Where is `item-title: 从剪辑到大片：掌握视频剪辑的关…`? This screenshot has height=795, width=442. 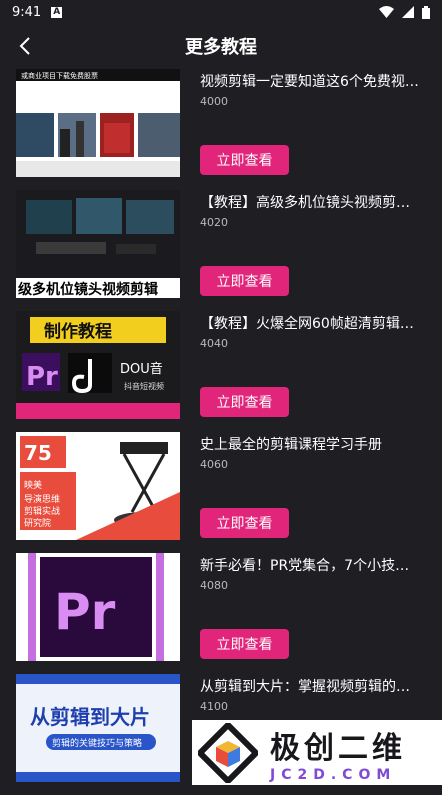 item-title: 从剪辑到大片：掌握视频剪辑的关… is located at coordinates (311, 687).